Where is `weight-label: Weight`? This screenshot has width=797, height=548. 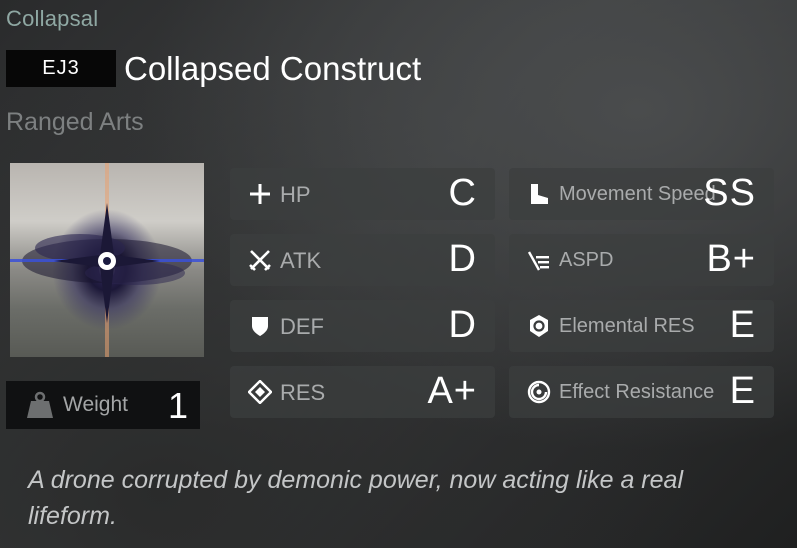 weight-label: Weight is located at coordinates (95, 404).